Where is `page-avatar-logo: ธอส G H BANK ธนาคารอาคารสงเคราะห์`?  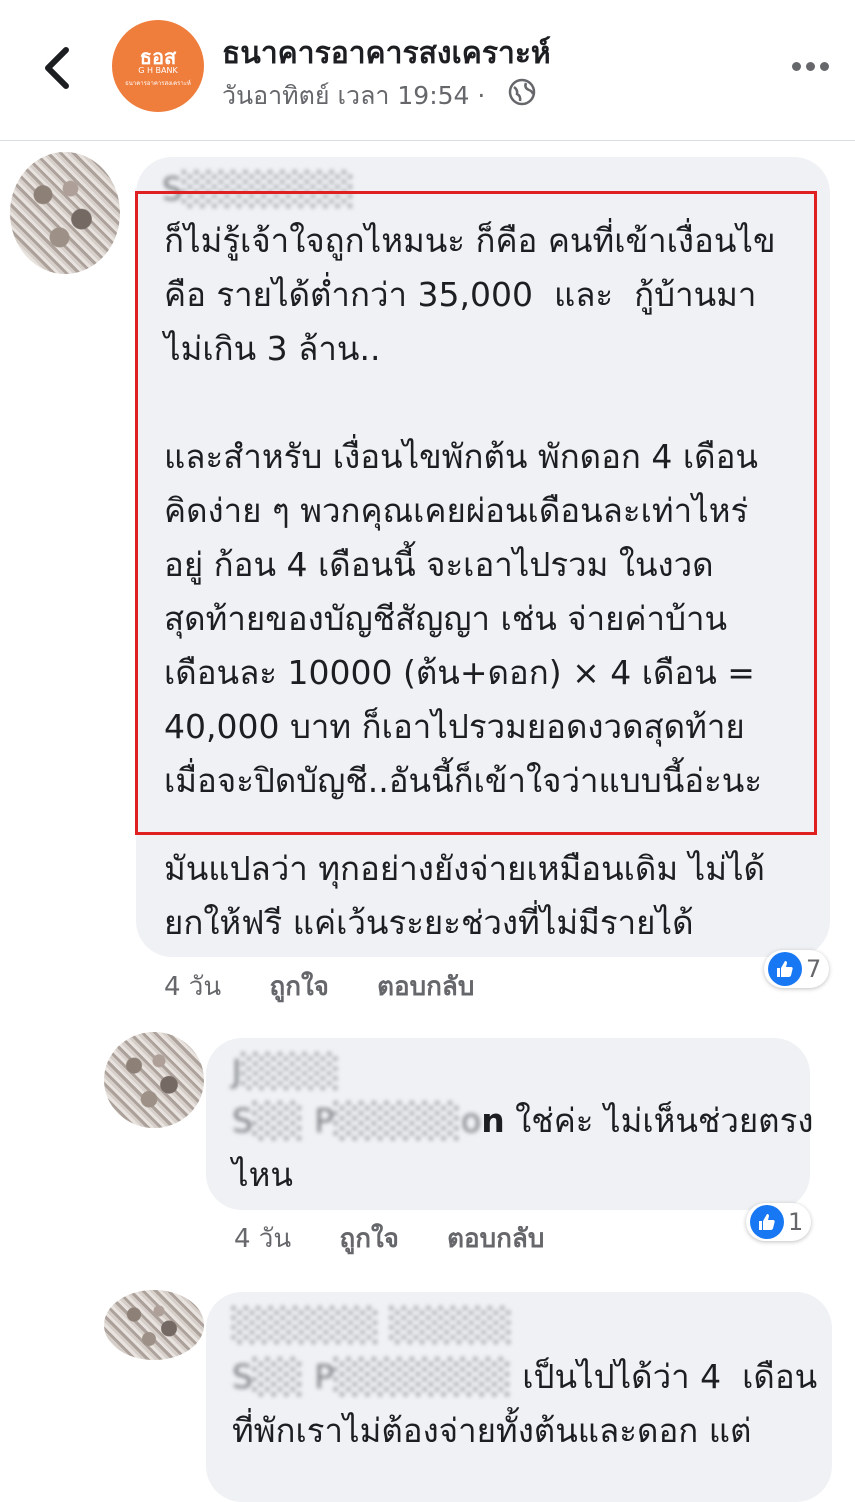 page-avatar-logo: ธอส G H BANK ธนาคารอาคารสงเคราะห์ is located at coordinates (158, 66).